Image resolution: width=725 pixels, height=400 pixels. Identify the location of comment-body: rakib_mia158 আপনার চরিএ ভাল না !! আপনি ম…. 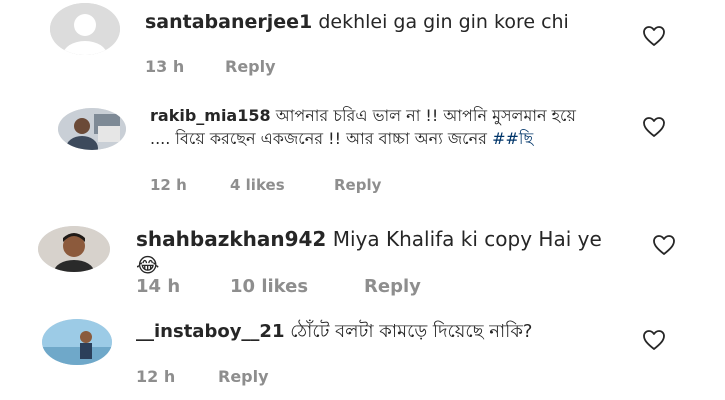
(370, 127).